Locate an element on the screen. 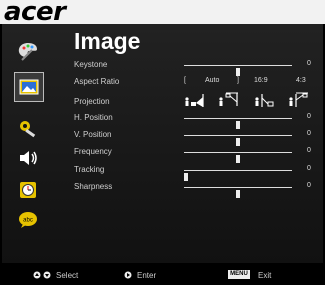 This screenshot has width=325, height=285. frequency-slider is located at coordinates (238, 157).